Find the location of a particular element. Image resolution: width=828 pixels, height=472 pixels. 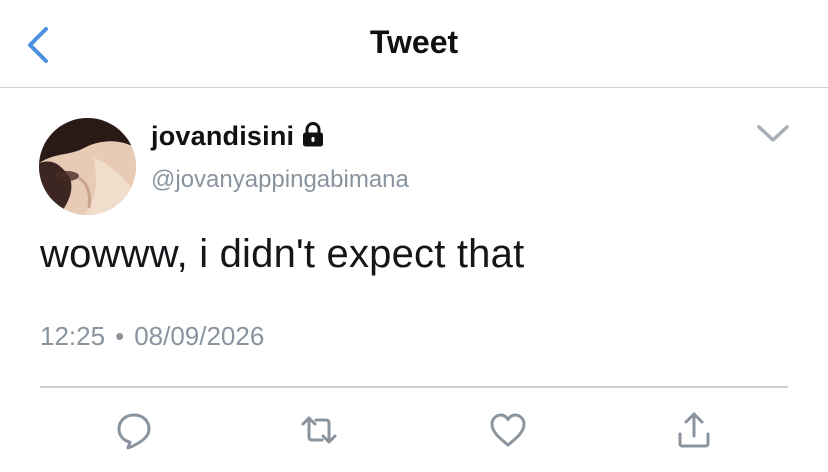

heart-icon is located at coordinates (508, 430).